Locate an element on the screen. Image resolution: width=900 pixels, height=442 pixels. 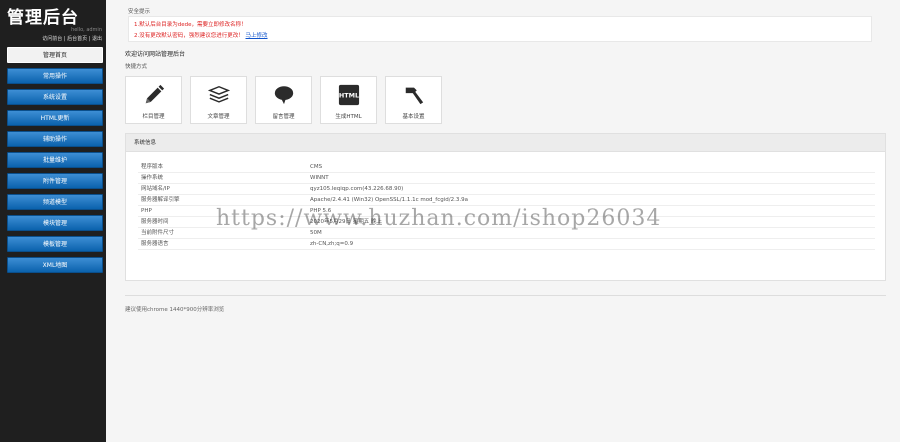
table-row: 服务器时间 2020年5月29日 星期五 晚上 is located at coordinates (506, 223).